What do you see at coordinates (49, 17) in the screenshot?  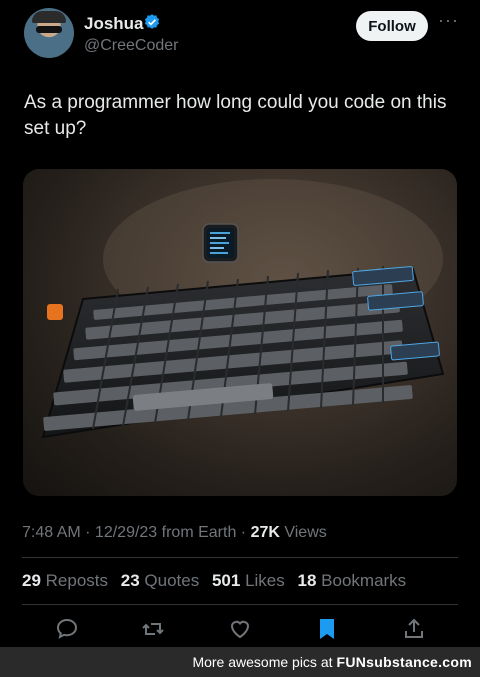 I see `cap-graphic` at bounding box center [49, 17].